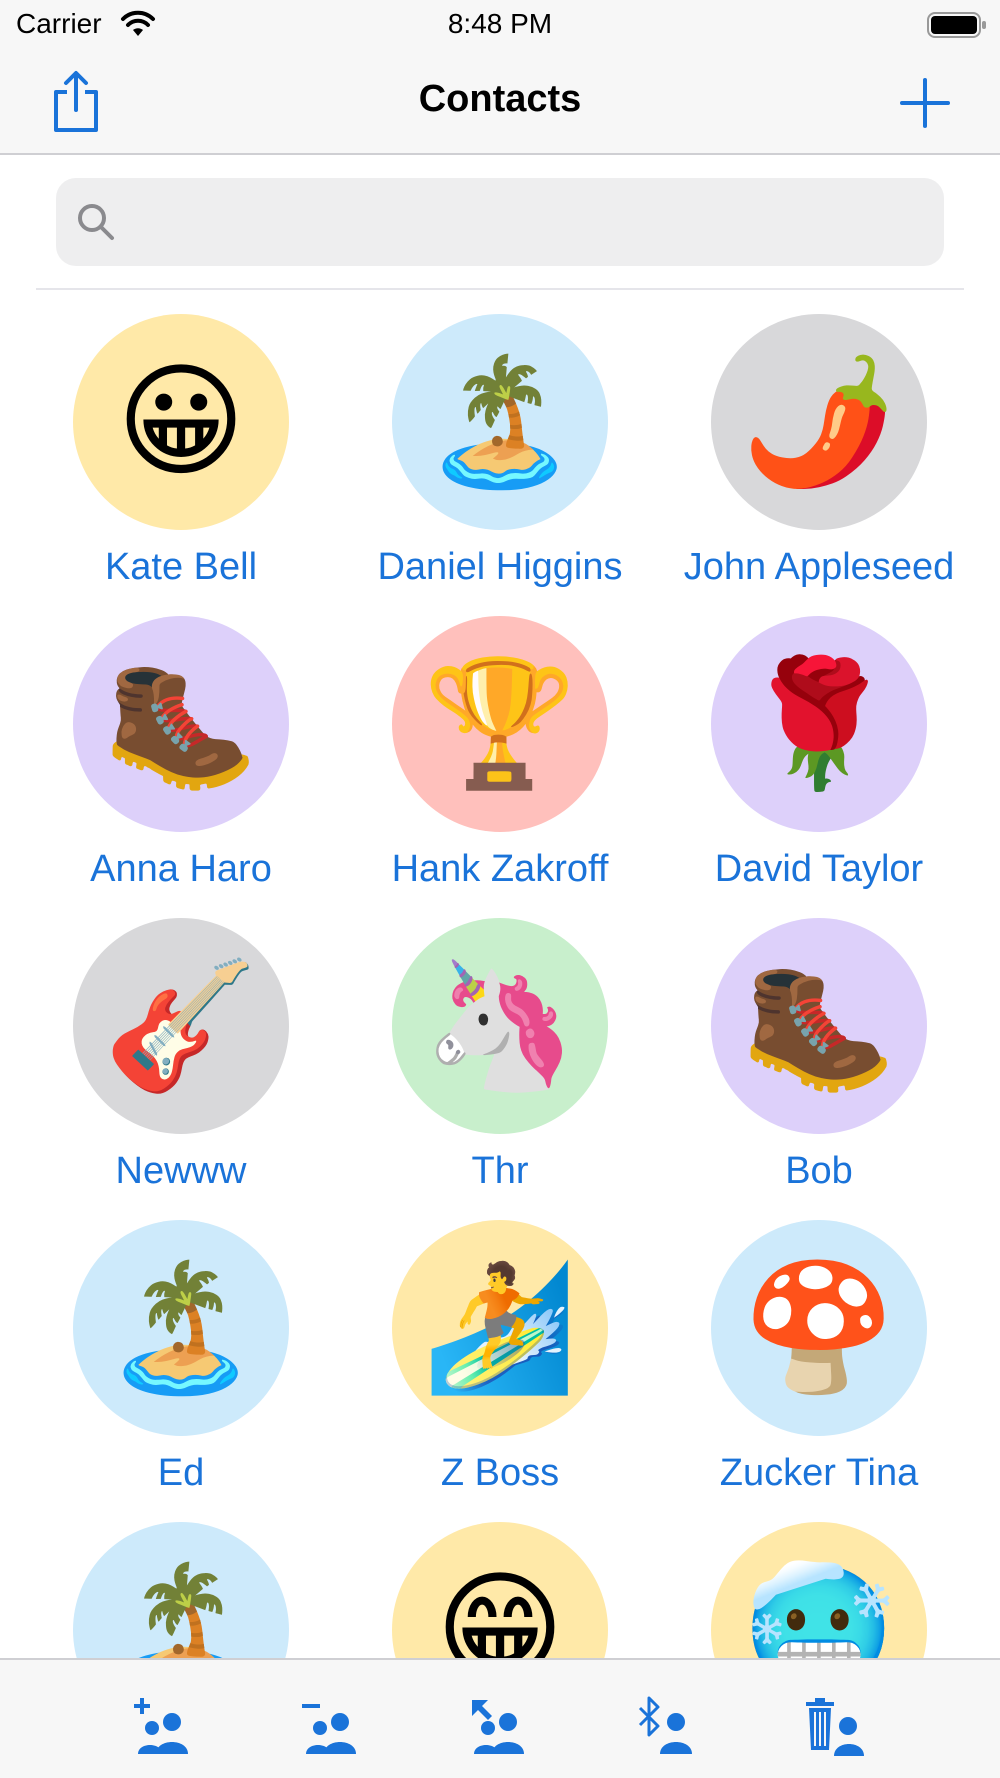  I want to click on contact-cell: 🥾 Anna Haro, so click(181, 767).